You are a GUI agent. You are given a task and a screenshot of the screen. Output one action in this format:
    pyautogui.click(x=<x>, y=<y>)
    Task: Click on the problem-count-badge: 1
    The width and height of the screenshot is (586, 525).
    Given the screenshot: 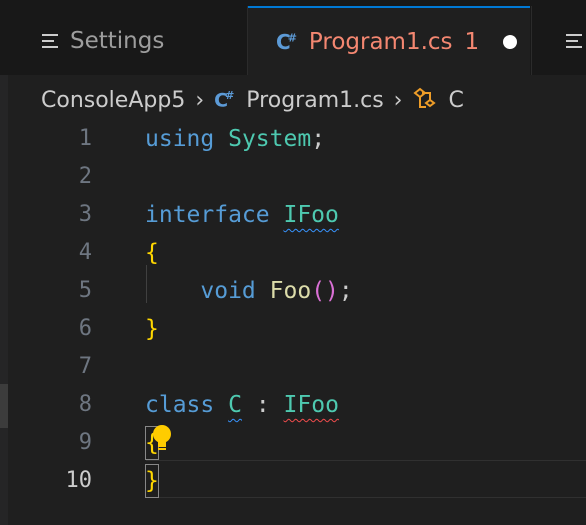 What is the action you would take?
    pyautogui.click(x=472, y=41)
    